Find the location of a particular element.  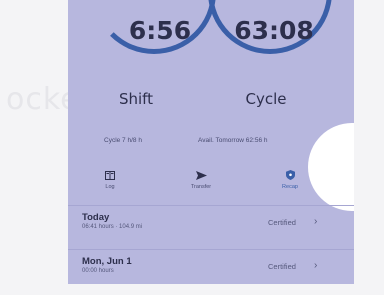

day-date: Mon, Jun 1 is located at coordinates (107, 261).